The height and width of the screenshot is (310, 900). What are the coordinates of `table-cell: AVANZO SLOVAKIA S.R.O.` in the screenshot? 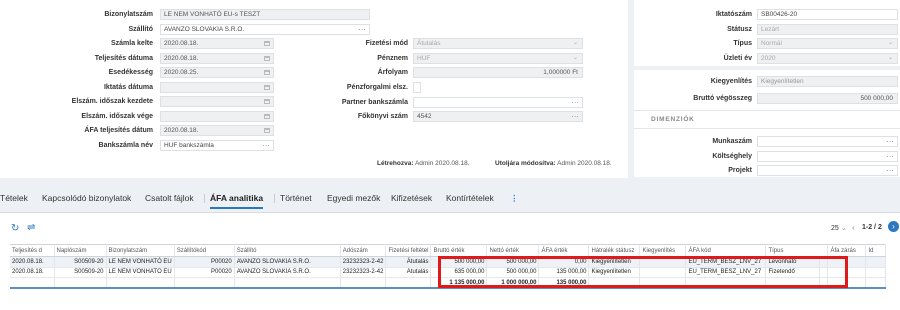 It's located at (287, 272).